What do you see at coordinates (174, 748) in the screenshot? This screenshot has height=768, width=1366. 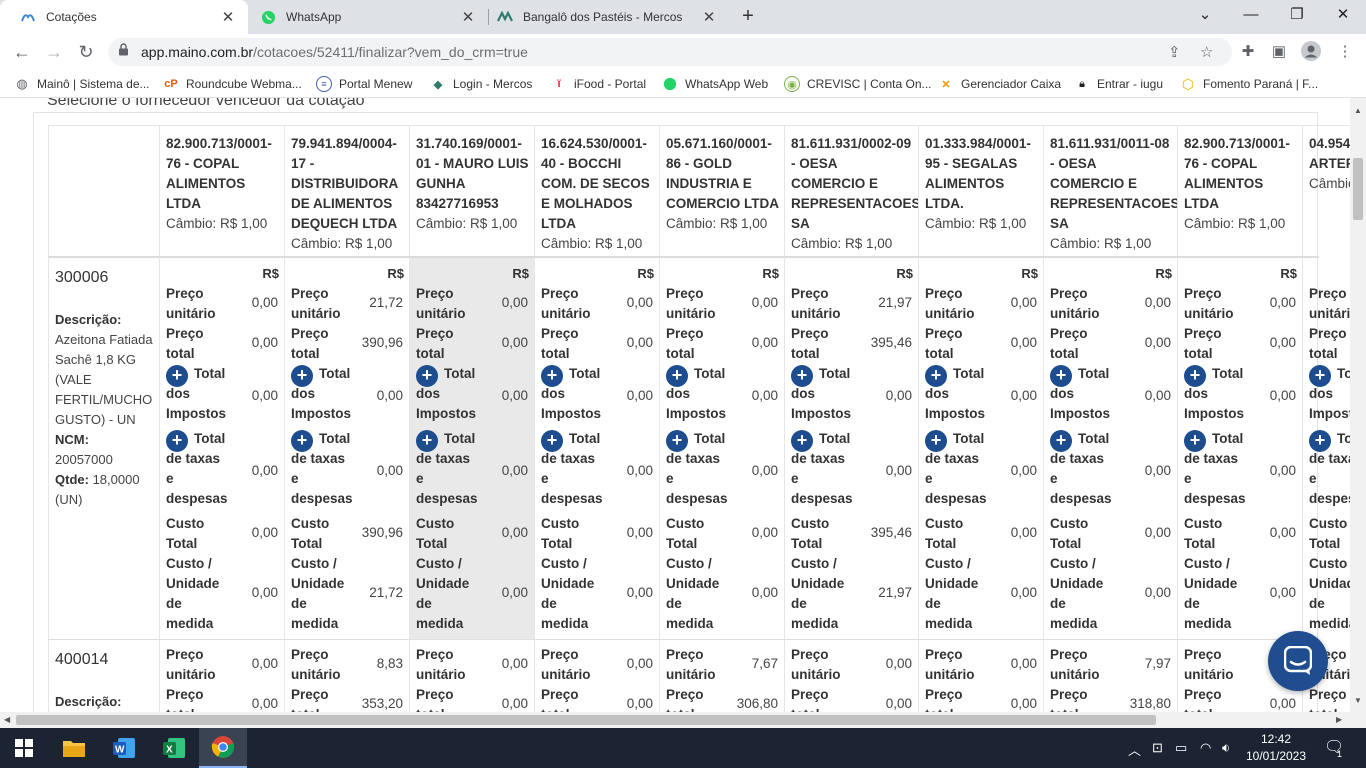 I see `excel-icon: X` at bounding box center [174, 748].